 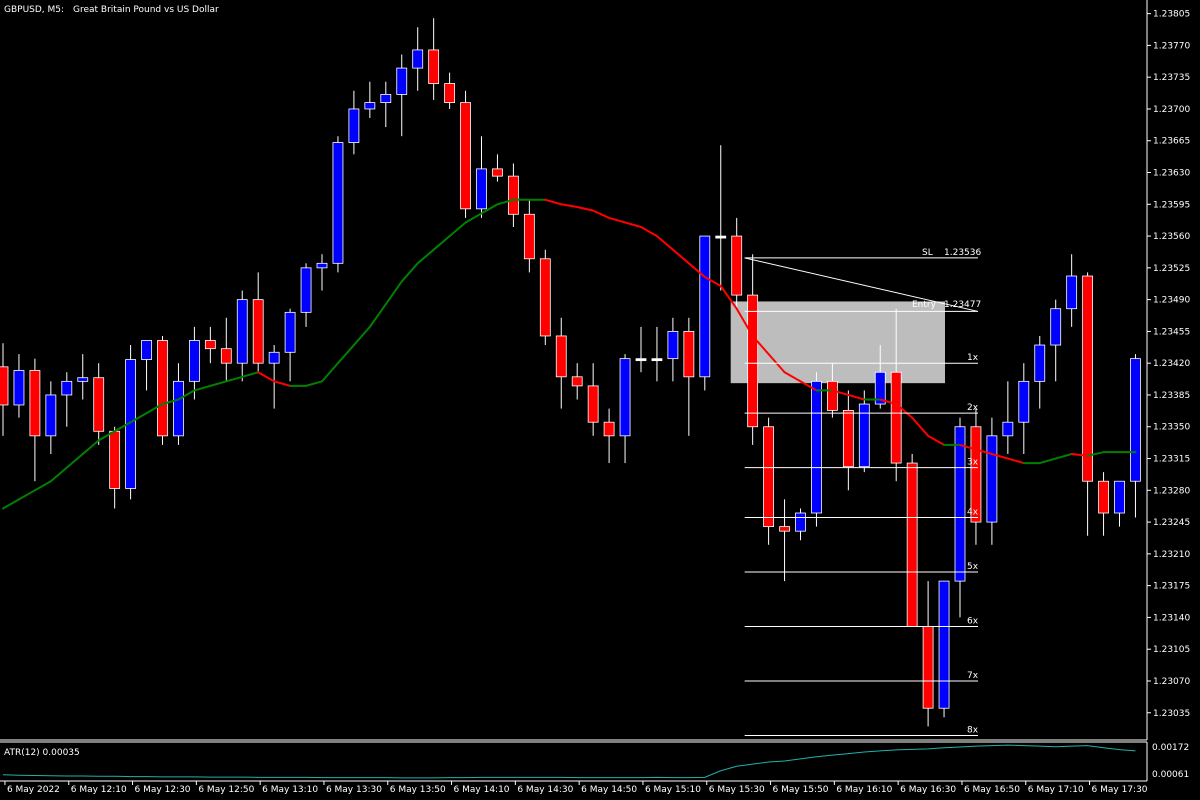 What do you see at coordinates (1171, 301) in the screenshot?
I see `price-tick-label: 1.23490` at bounding box center [1171, 301].